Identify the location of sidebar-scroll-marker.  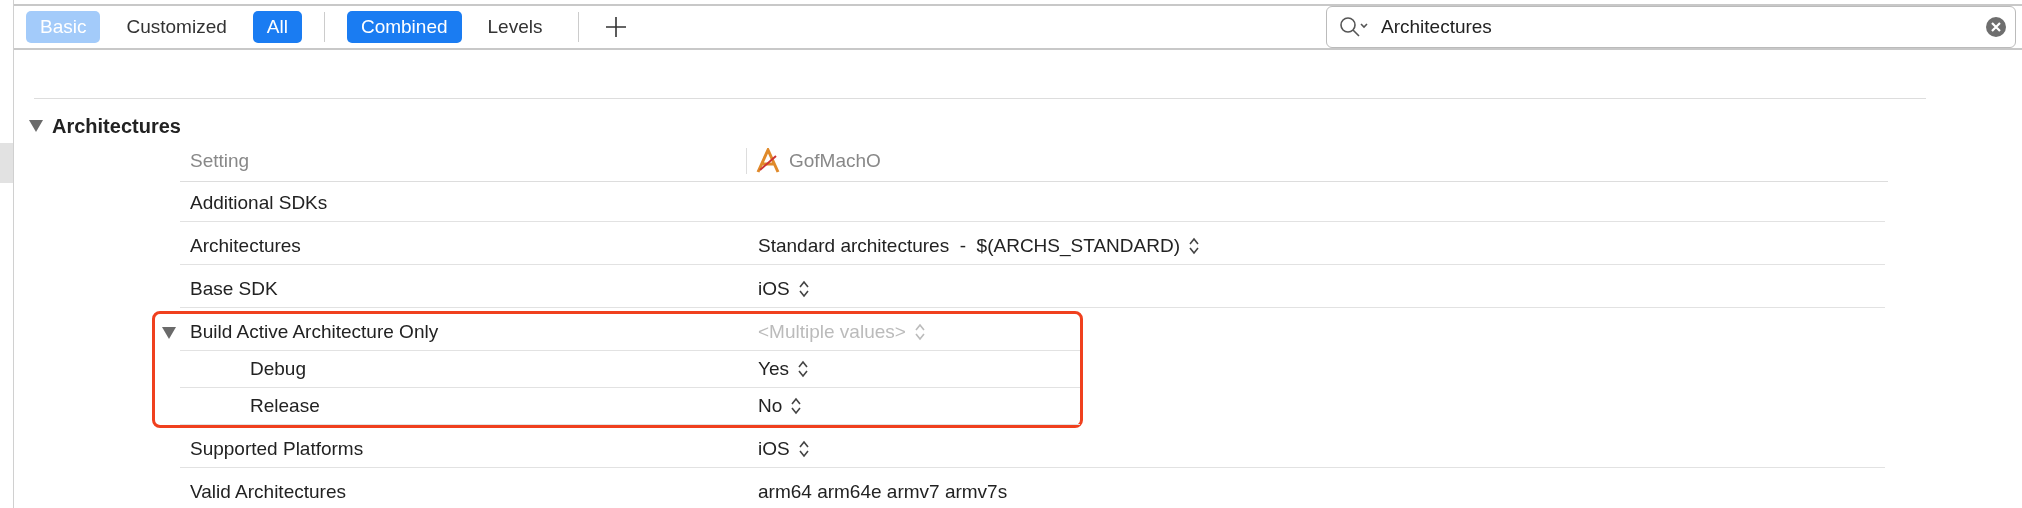
(6, 163).